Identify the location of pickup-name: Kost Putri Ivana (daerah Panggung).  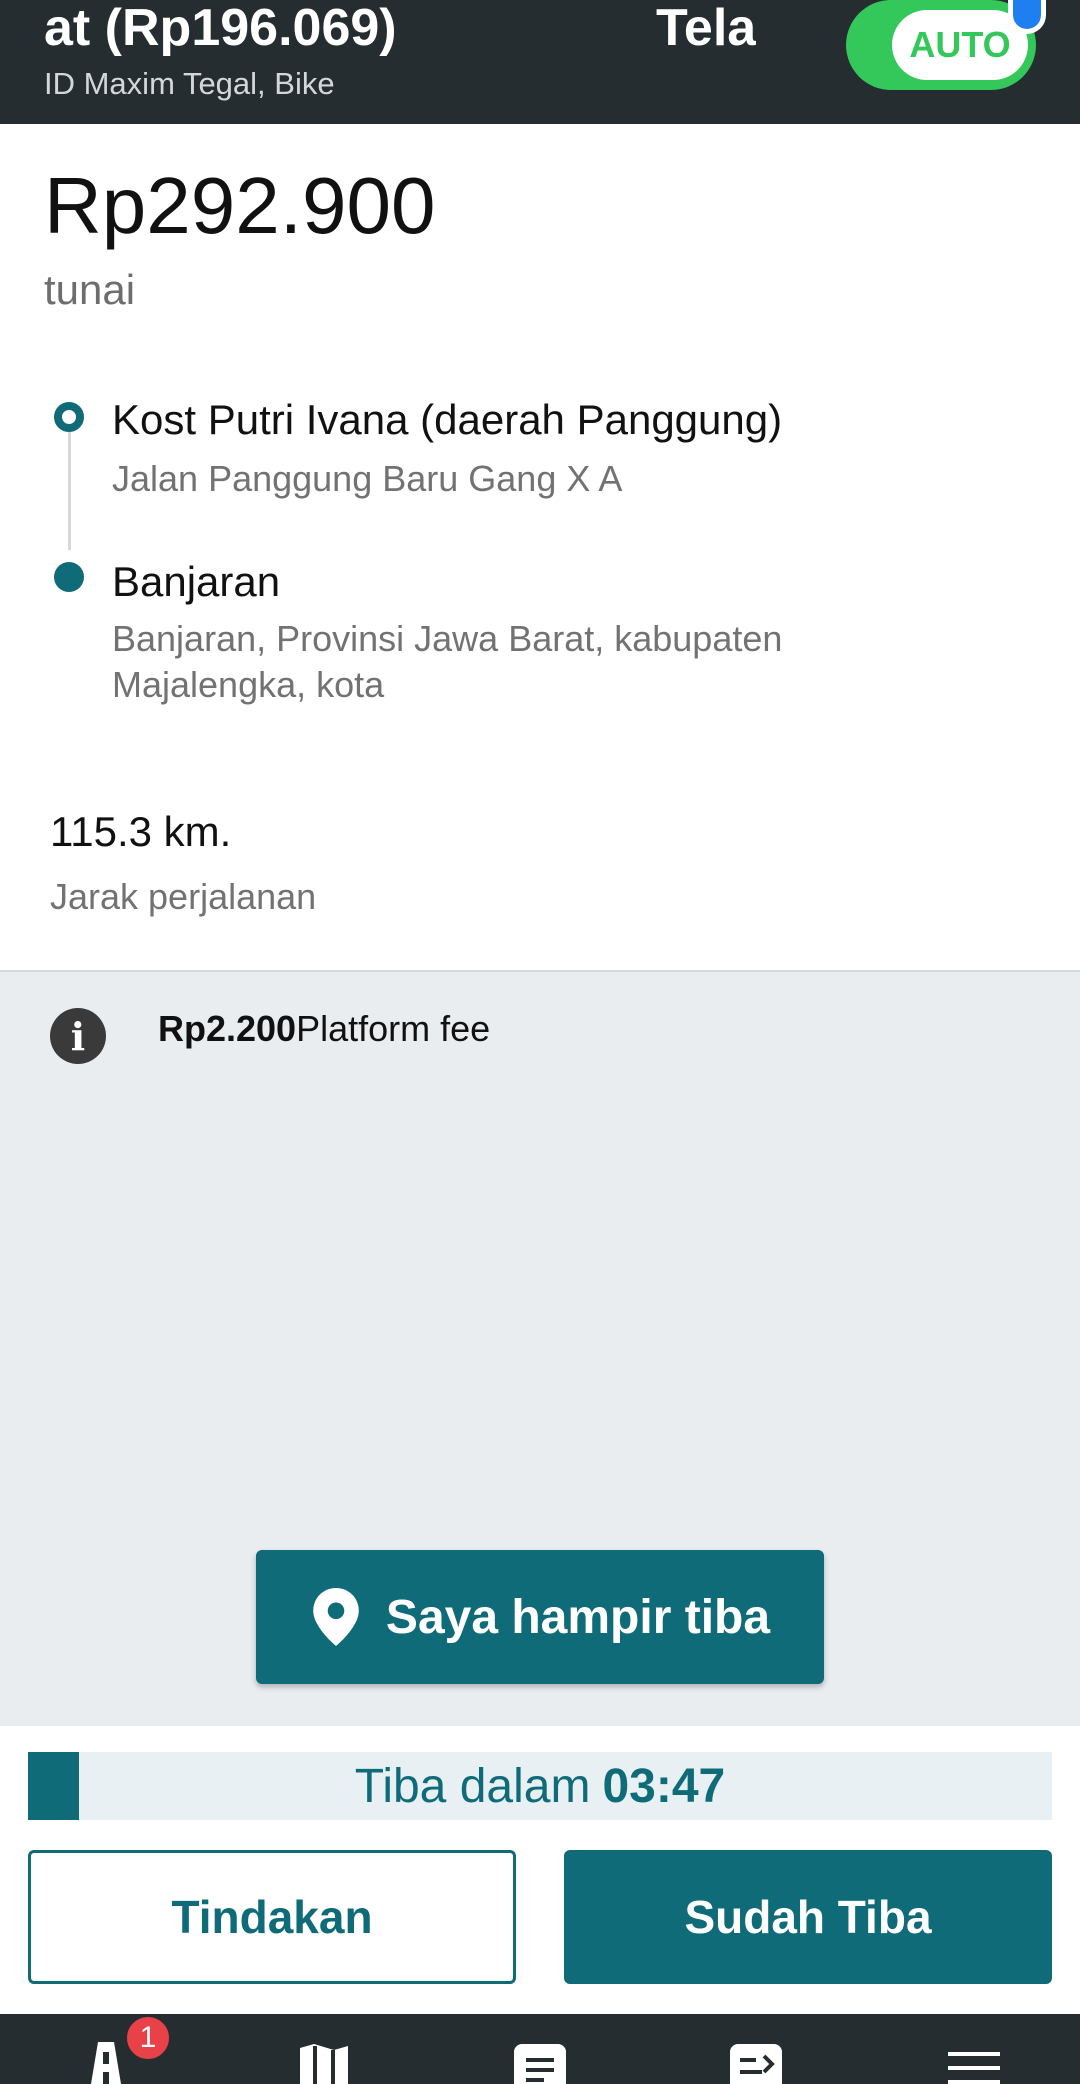
(447, 419).